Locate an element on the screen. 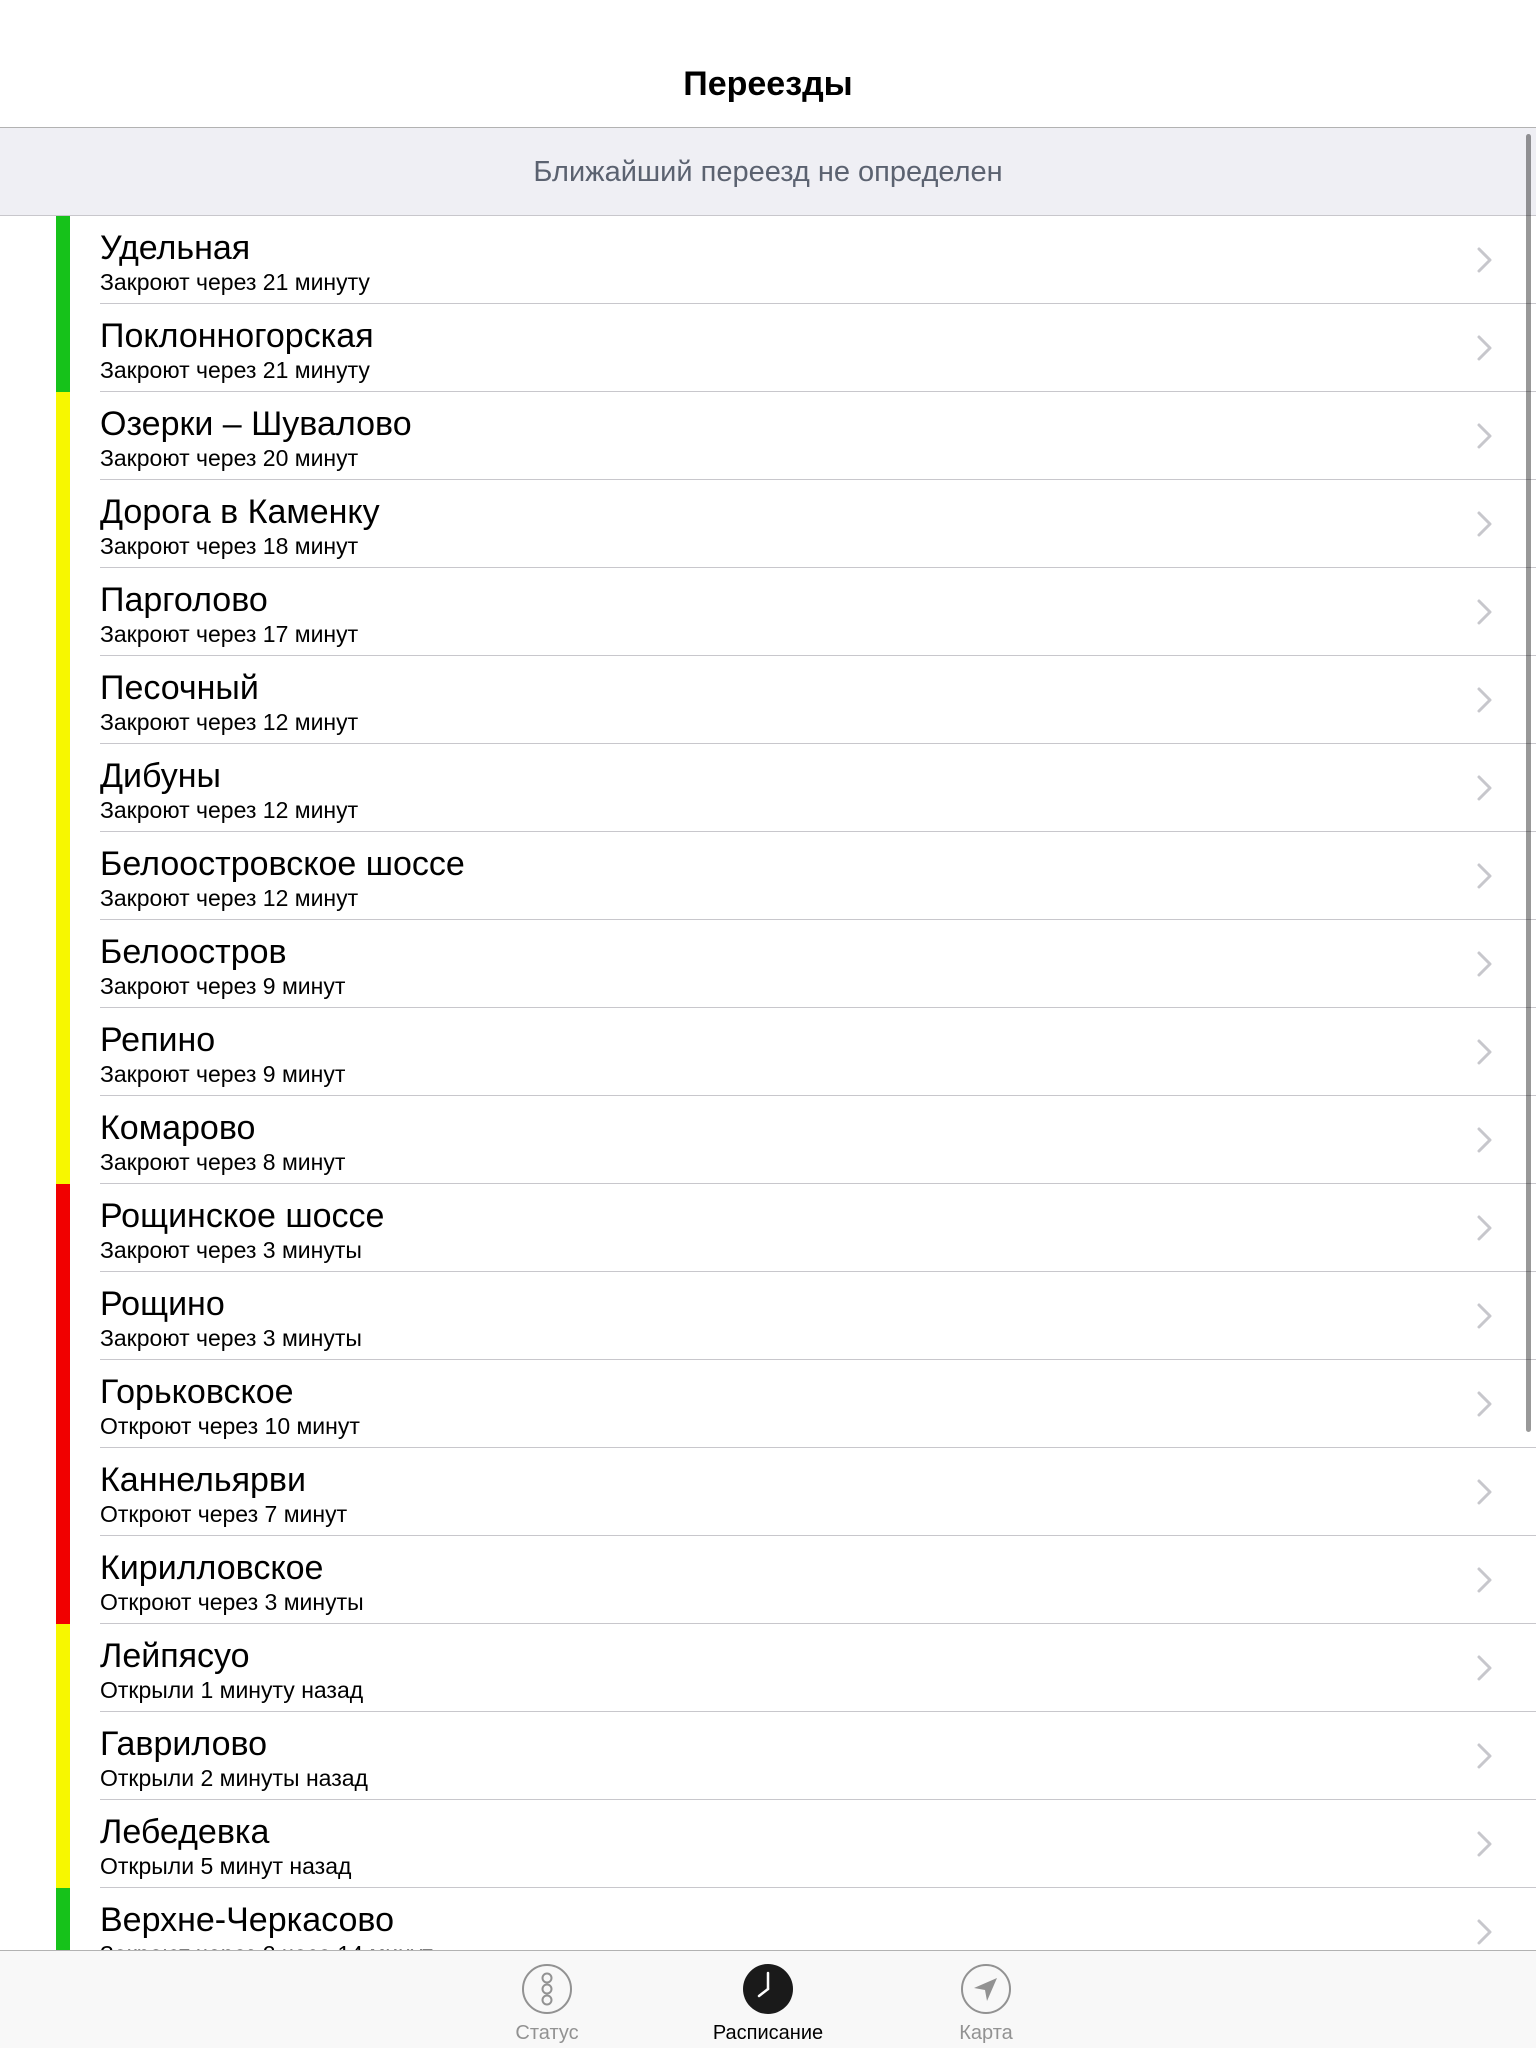 This screenshot has width=1536, height=2048. crossing-status: Открыли 2 минуты назад is located at coordinates (234, 1778).